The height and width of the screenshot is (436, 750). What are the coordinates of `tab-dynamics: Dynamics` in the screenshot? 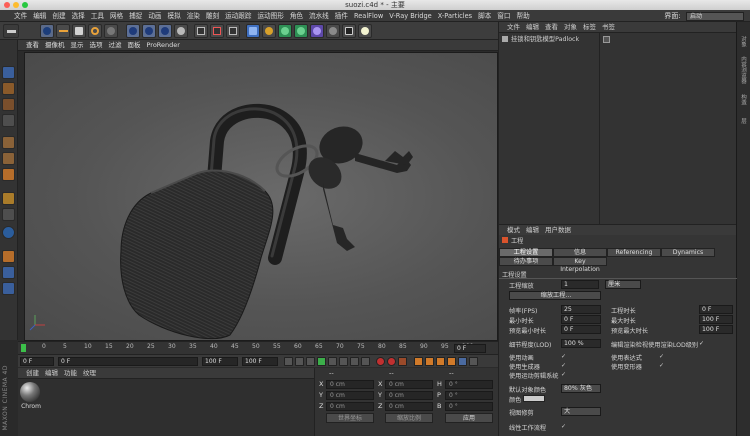 It's located at (688, 252).